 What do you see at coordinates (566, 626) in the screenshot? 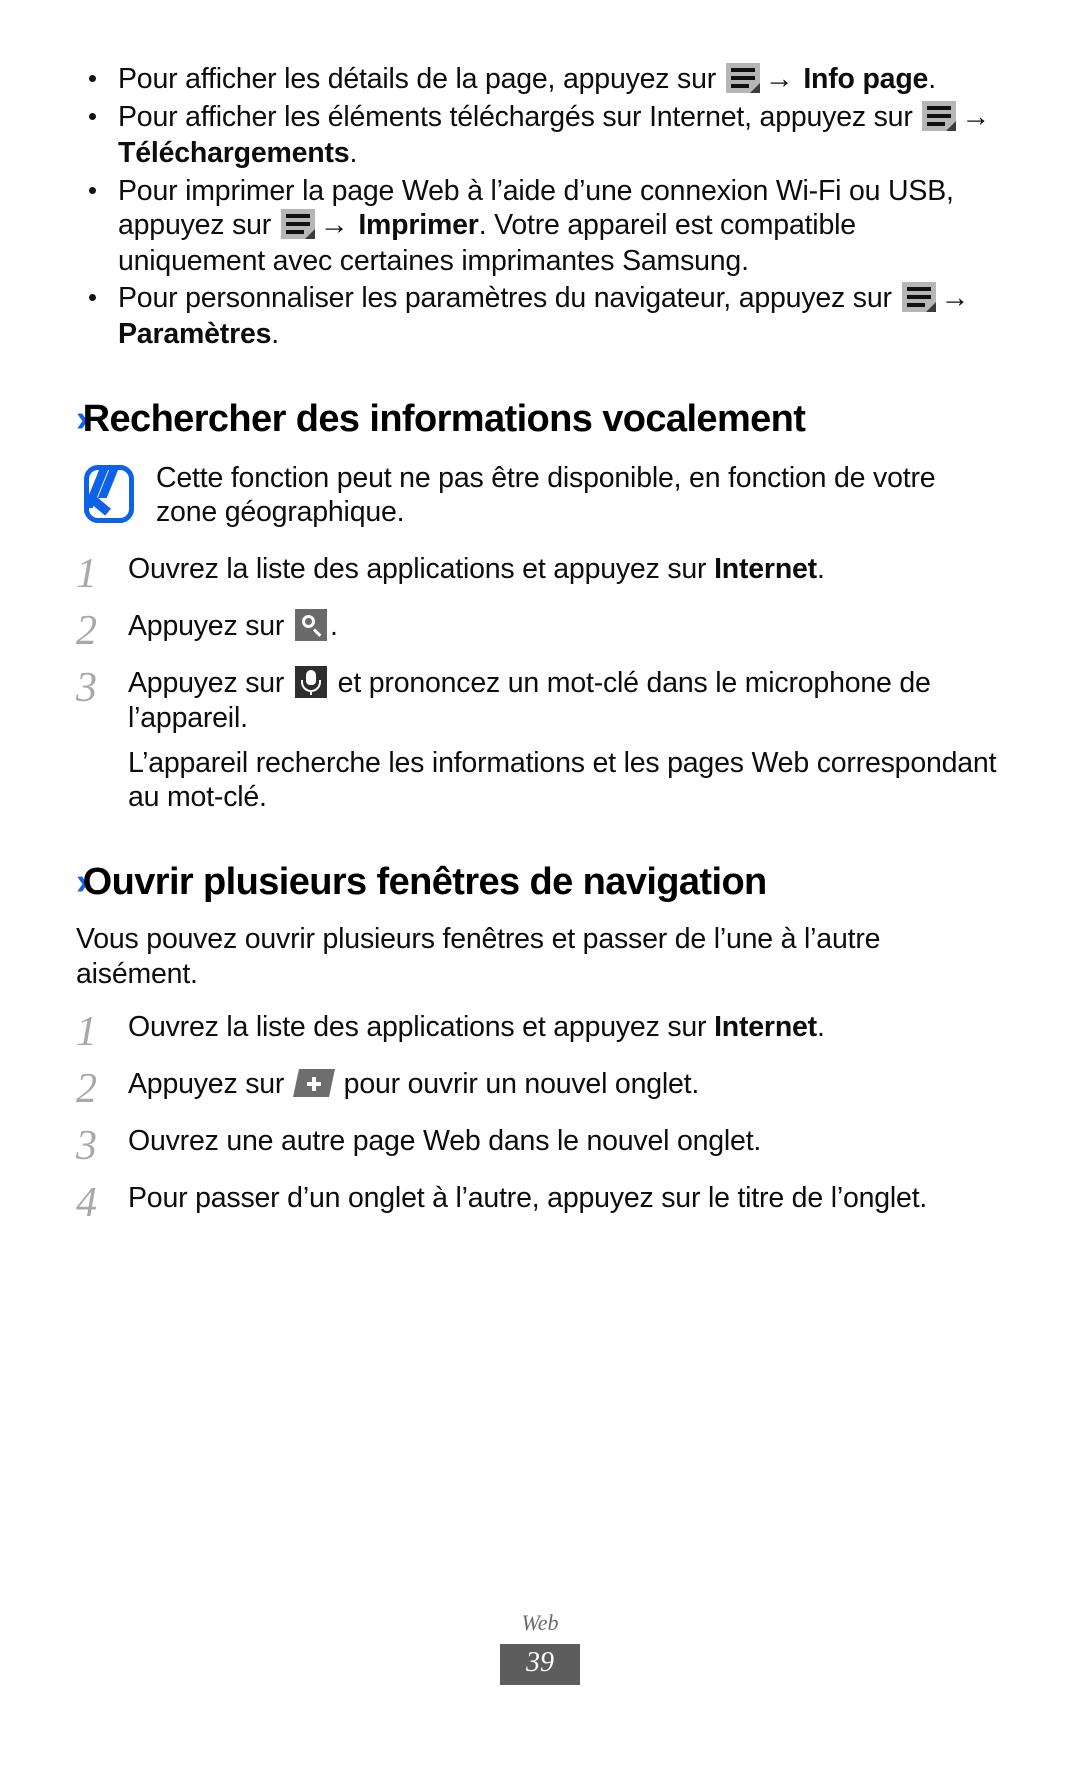
I see `step-body: Appuyez sur .` at bounding box center [566, 626].